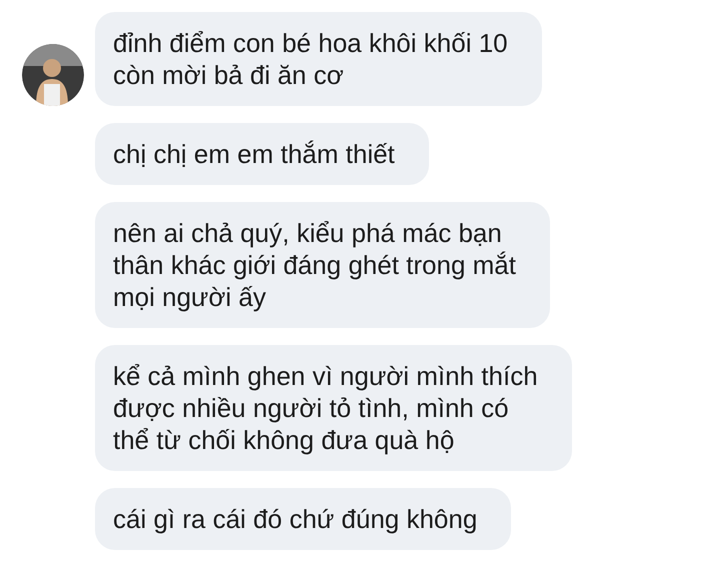 The width and height of the screenshot is (720, 566). I want to click on message-bubble: đỉnh điểm con bé hoa khôi khối 10 còn mời bả đi ăn cơ, so click(318, 59).